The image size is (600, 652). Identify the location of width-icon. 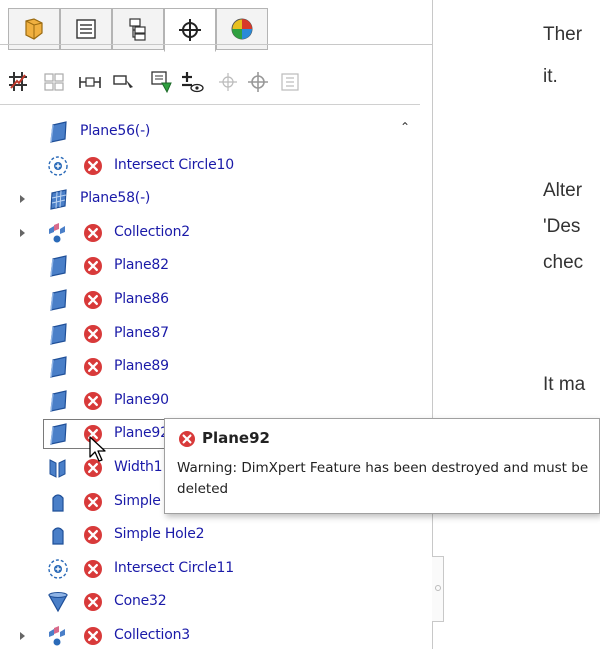
(57, 468).